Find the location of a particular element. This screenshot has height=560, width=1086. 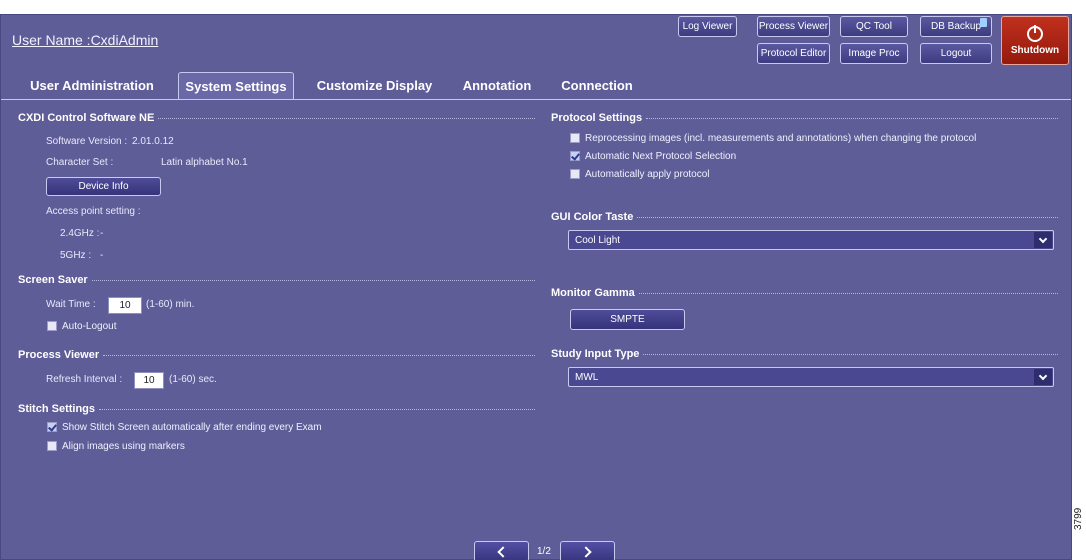

figure-code: 3799 is located at coordinates (1078, 518).